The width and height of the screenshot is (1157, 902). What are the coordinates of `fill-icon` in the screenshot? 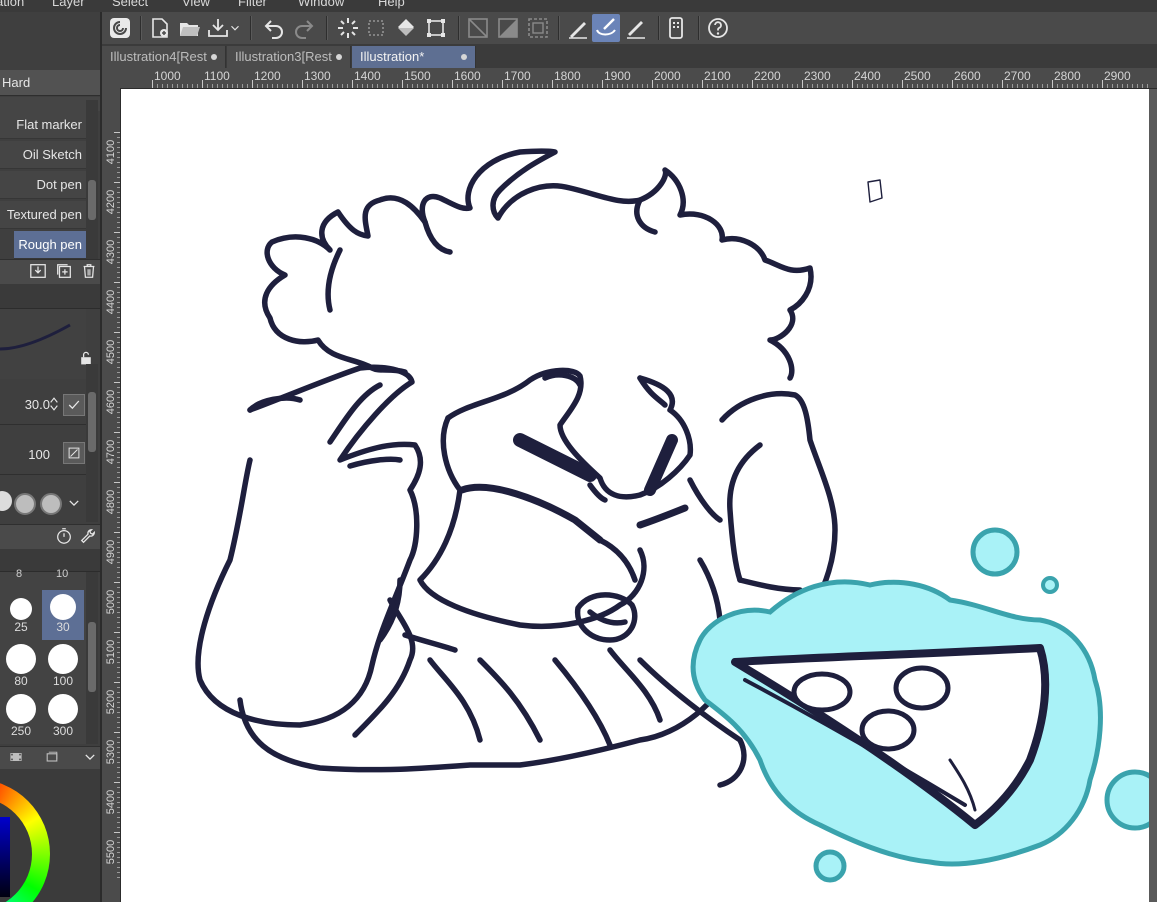 It's located at (406, 28).